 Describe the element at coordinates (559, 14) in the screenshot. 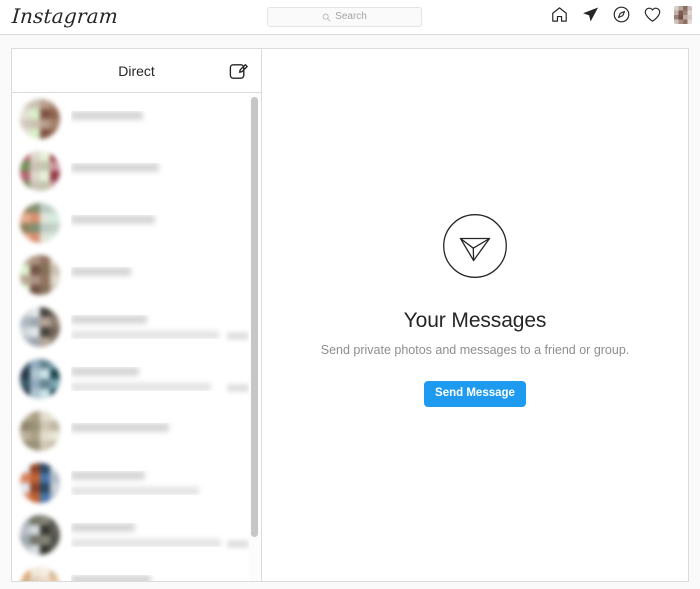

I see `home-icon` at that location.